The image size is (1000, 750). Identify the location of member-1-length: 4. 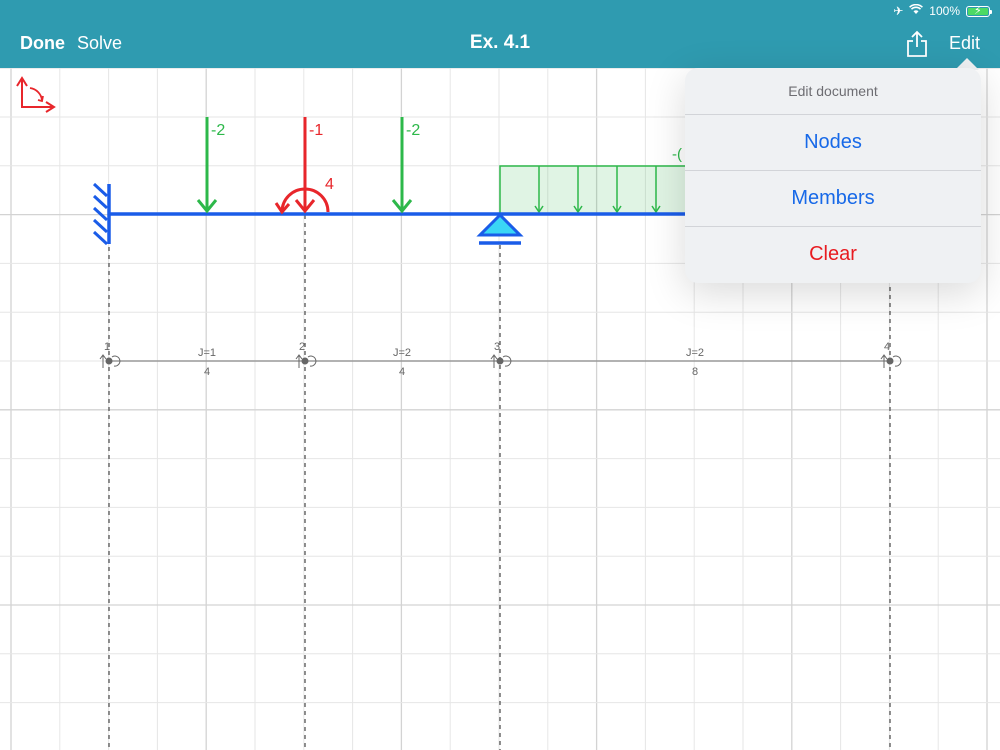
(207, 372).